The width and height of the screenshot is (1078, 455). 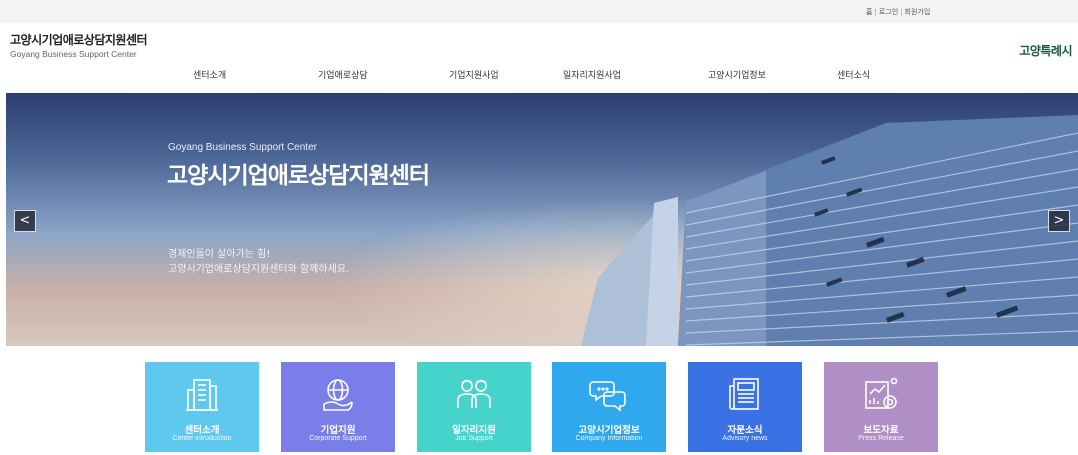 What do you see at coordinates (219, 254) in the screenshot?
I see `hero-subtext-line1: 경제인들이 살아가는 힘!` at bounding box center [219, 254].